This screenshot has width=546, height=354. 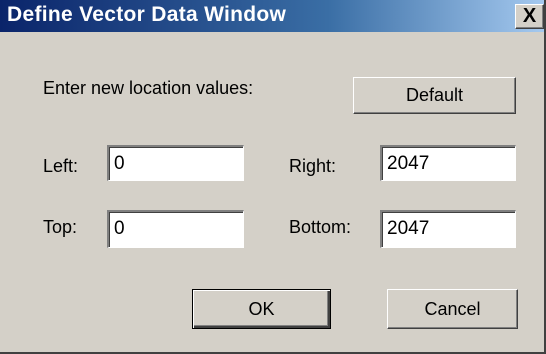 I want to click on ok-button: OK, so click(x=261, y=309).